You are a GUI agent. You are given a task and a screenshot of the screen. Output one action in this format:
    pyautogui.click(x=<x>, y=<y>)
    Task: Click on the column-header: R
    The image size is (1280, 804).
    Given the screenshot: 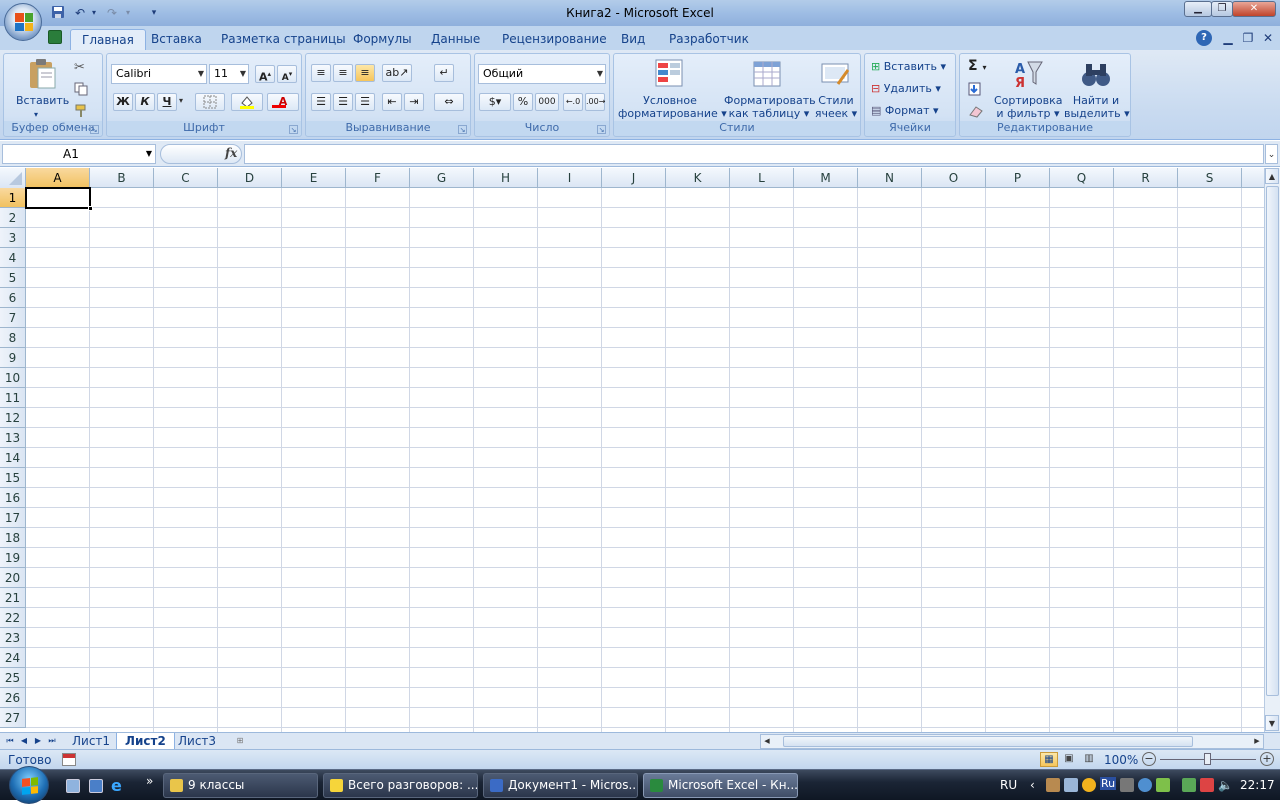 What is the action you would take?
    pyautogui.click(x=1146, y=178)
    